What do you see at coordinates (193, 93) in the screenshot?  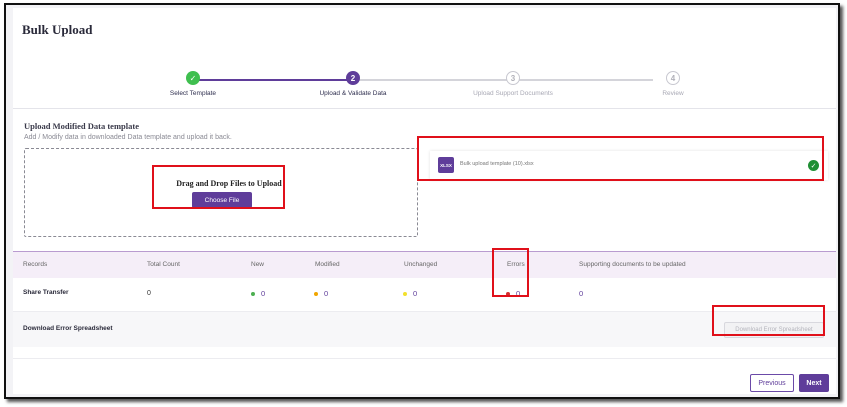 I see `step-label: Select Template` at bounding box center [193, 93].